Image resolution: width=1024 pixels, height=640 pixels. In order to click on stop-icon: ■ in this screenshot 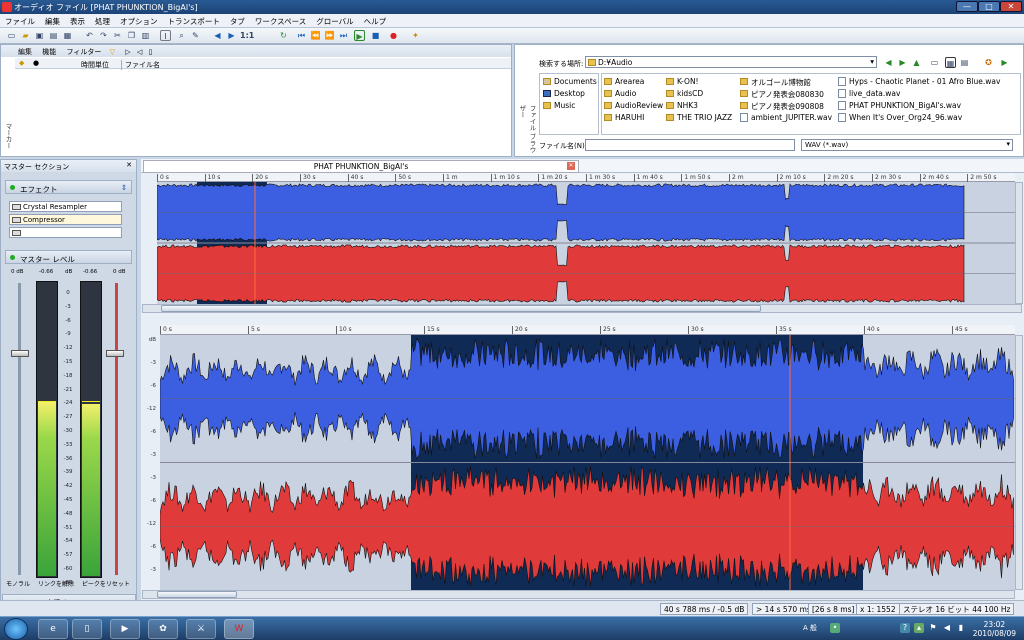, I will do `click(375, 35)`.